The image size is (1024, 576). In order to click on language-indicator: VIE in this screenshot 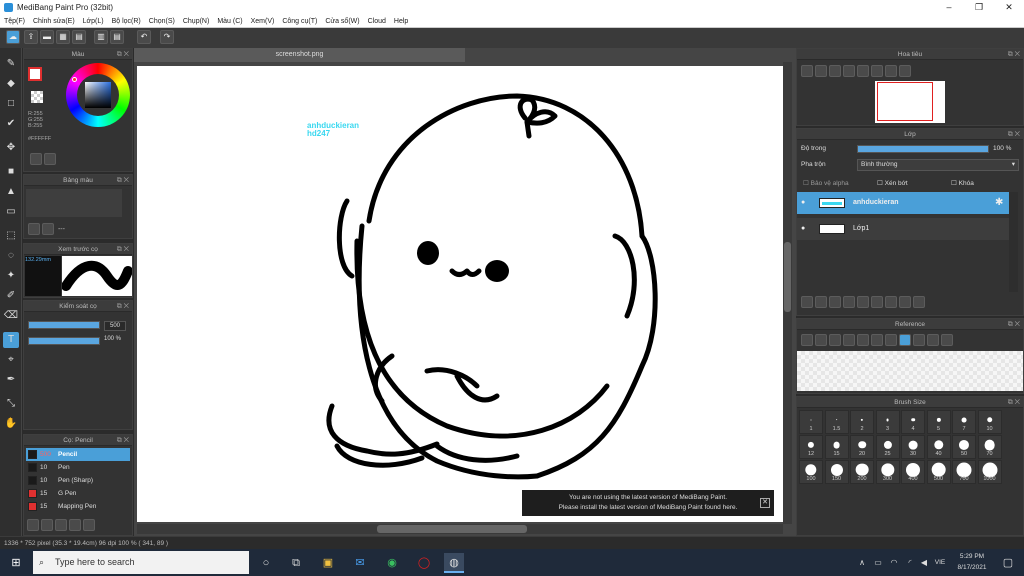, I will do `click(940, 563)`.